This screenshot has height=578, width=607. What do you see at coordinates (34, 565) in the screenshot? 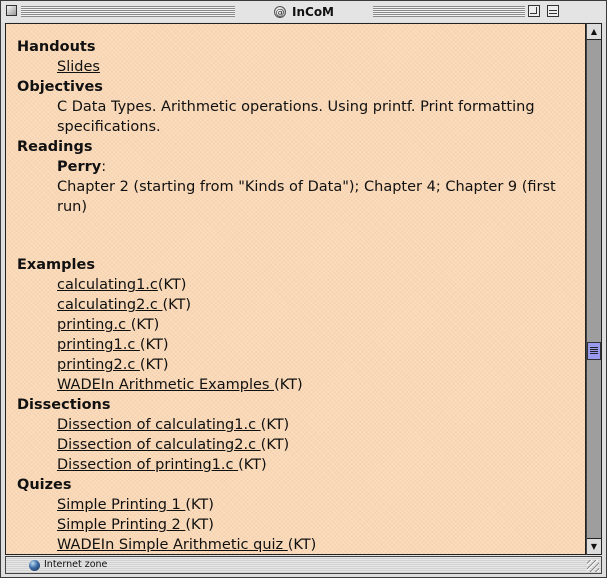
I see `globe-icon` at bounding box center [34, 565].